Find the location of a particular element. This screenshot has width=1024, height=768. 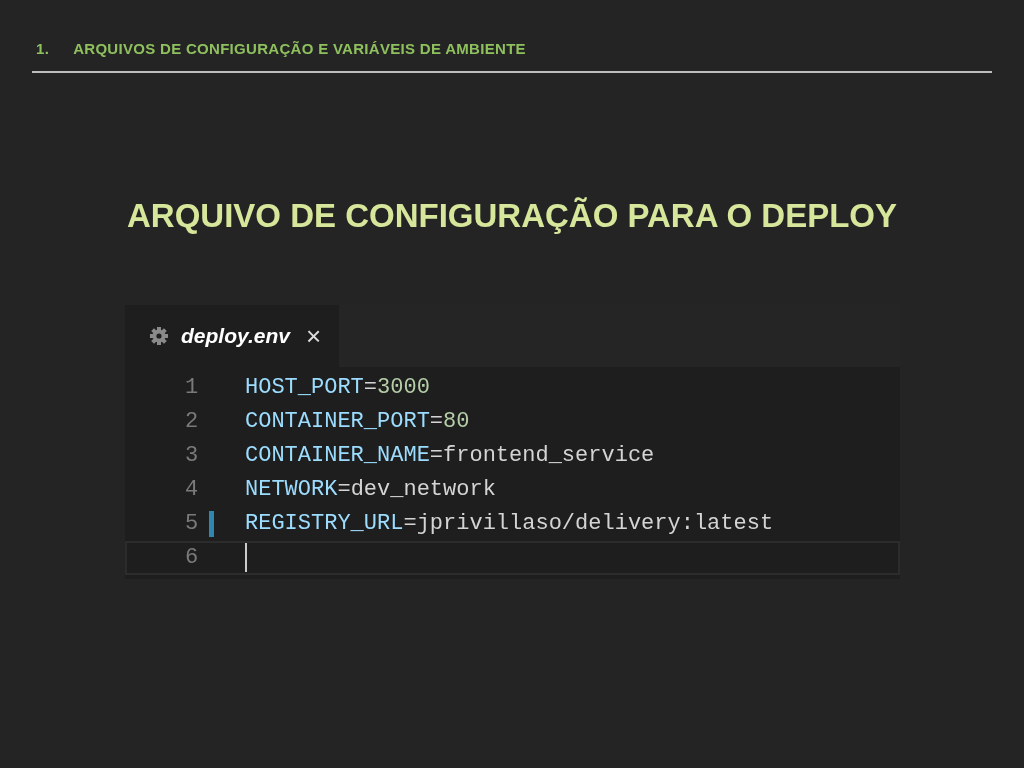

line-number: 5 is located at coordinates (192, 524).